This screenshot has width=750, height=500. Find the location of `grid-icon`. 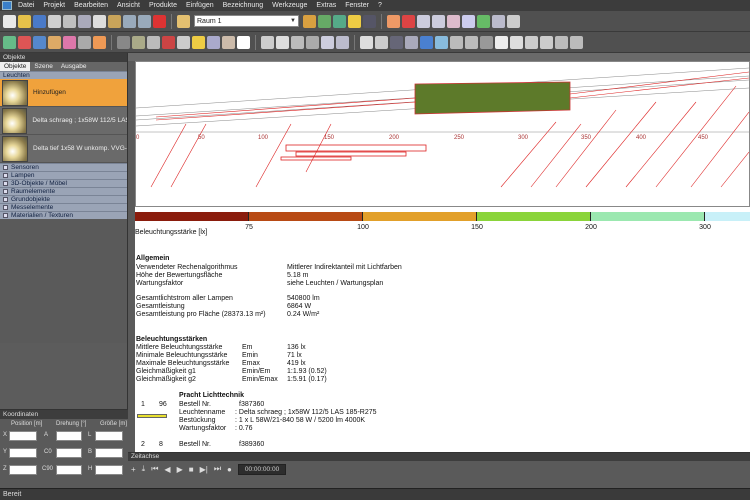

grid-icon is located at coordinates (366, 42).